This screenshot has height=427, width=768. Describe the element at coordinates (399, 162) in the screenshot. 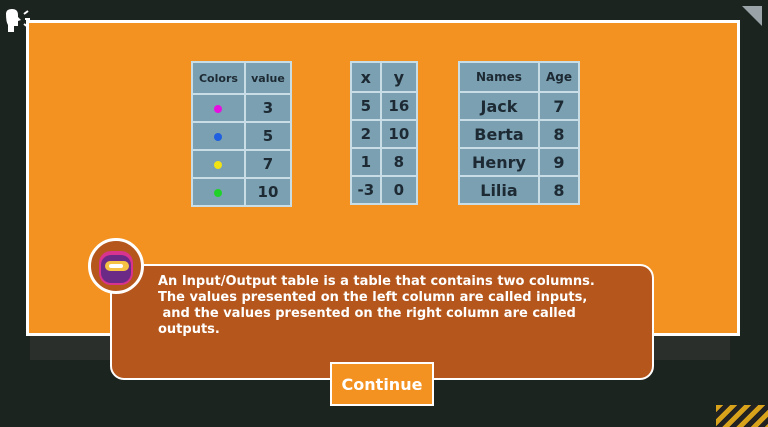

I see `y-cell: 8` at that location.